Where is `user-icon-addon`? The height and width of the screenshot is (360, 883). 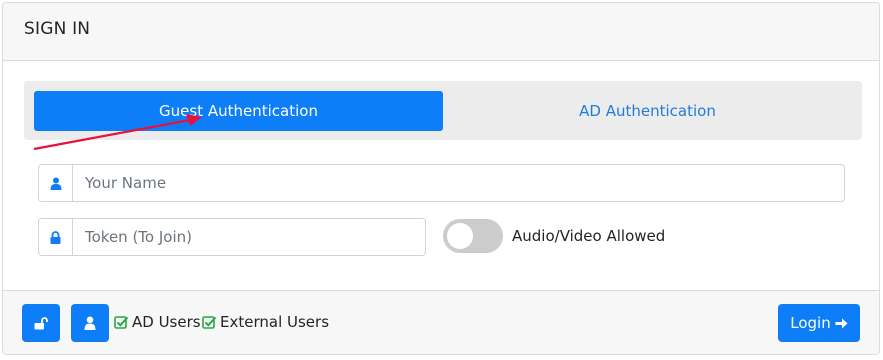 user-icon-addon is located at coordinates (55, 183).